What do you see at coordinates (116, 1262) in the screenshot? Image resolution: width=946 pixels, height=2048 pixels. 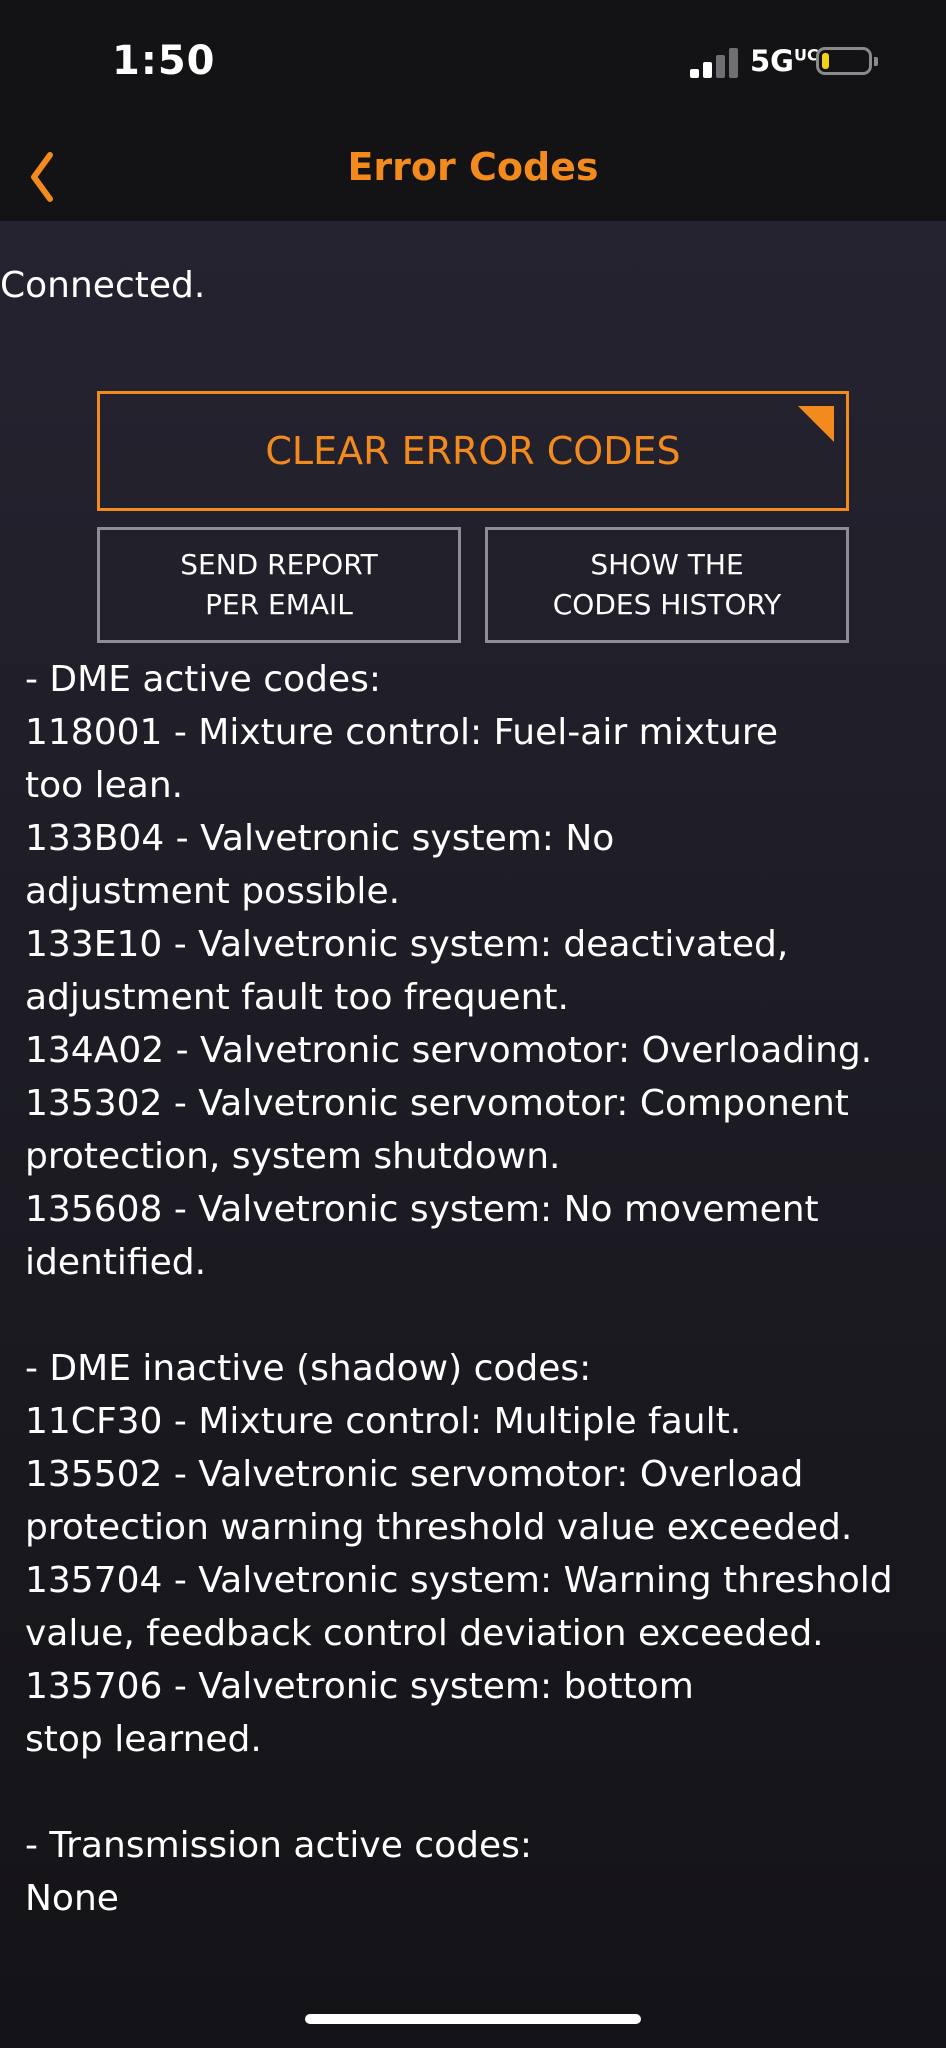 I see `report-line: identified.` at bounding box center [116, 1262].